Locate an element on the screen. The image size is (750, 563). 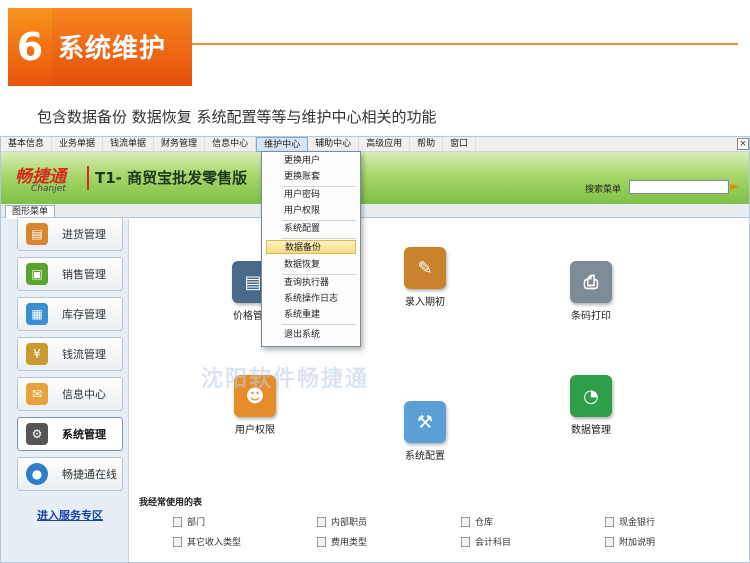
purchase-icon: ▤ is located at coordinates (37, 234).